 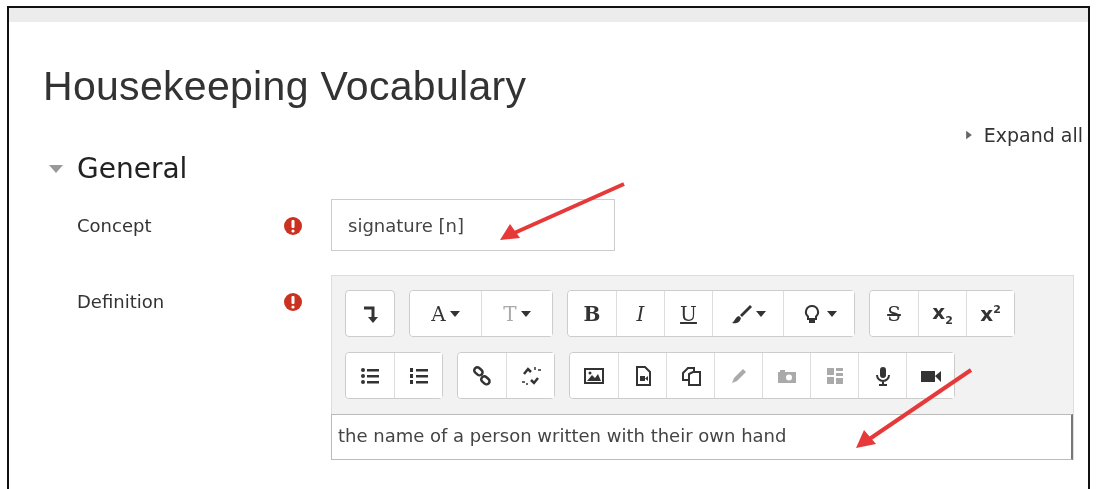 I want to click on expand-all-link: Expand all, so click(x=1022, y=135).